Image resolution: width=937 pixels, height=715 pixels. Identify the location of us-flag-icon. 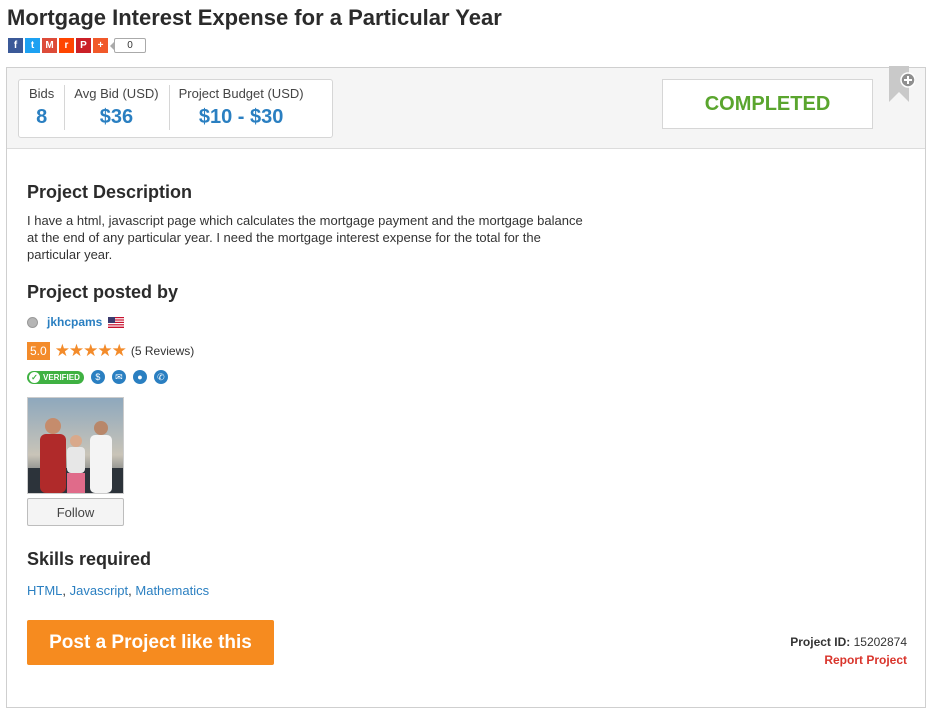
(116, 322).